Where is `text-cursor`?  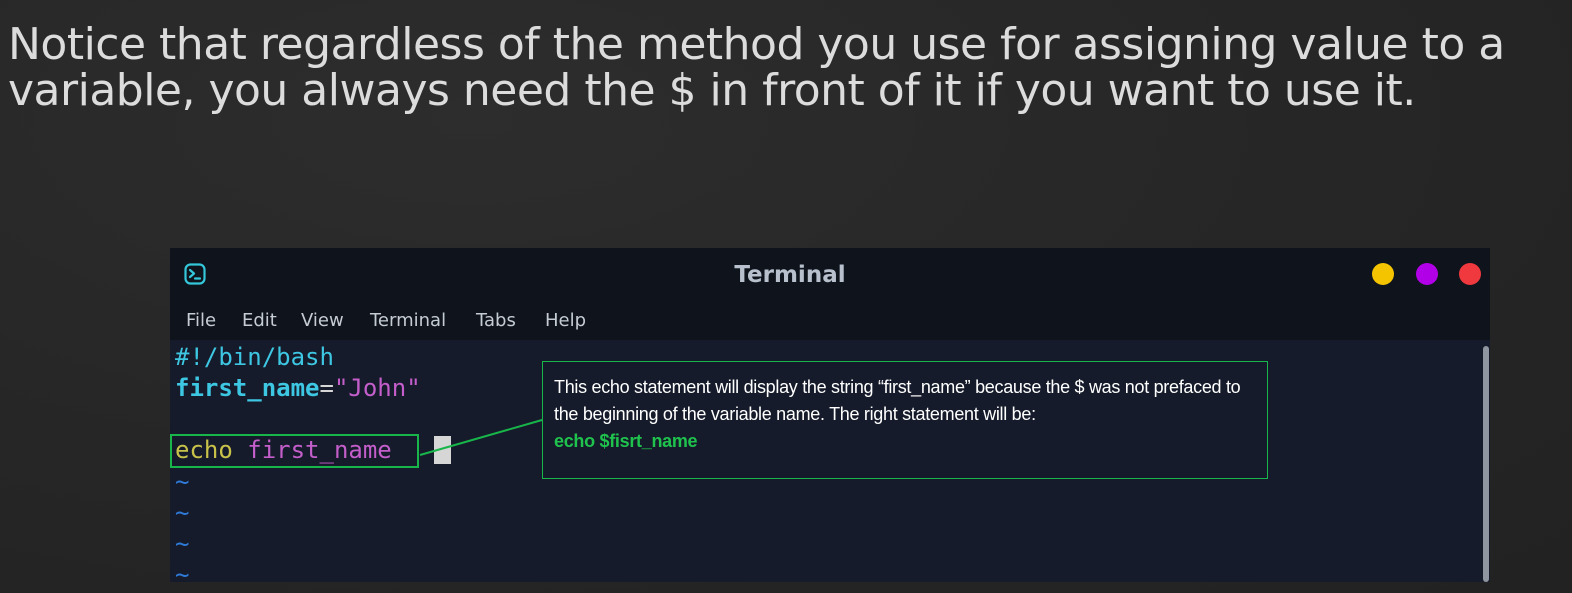 text-cursor is located at coordinates (442, 450).